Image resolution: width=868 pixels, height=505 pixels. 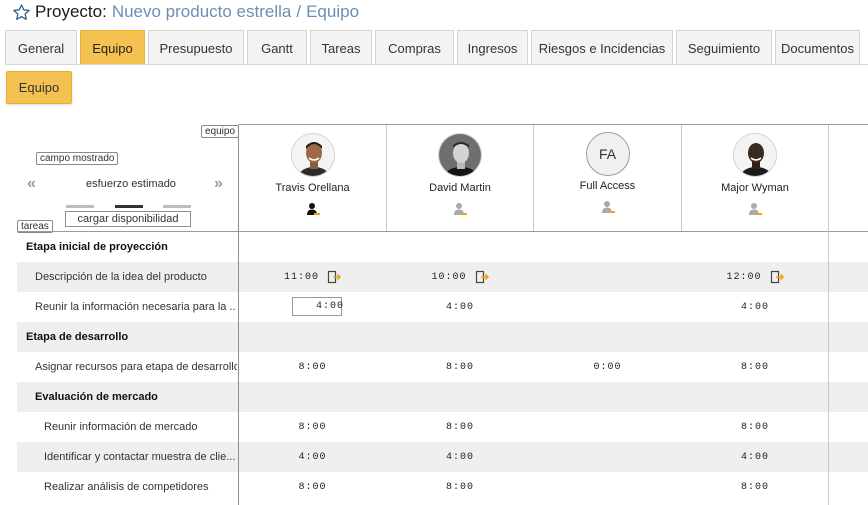 What do you see at coordinates (238, 368) in the screenshot?
I see `task-column-divider` at bounding box center [238, 368].